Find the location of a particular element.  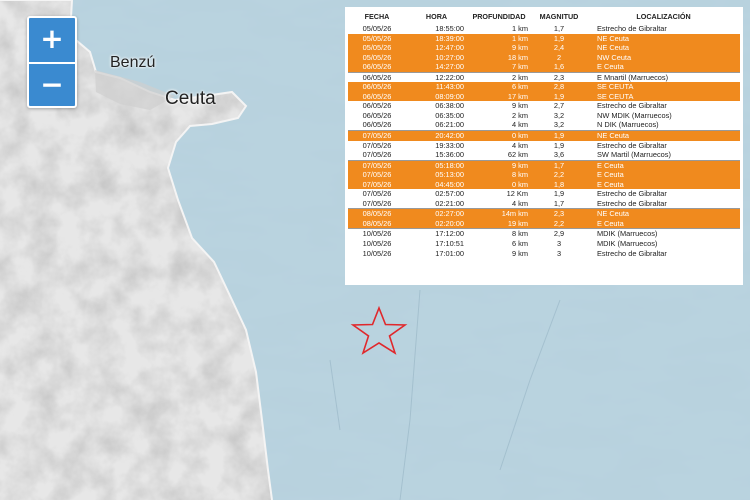

cell-magnitud: 1,8 is located at coordinates (559, 184).